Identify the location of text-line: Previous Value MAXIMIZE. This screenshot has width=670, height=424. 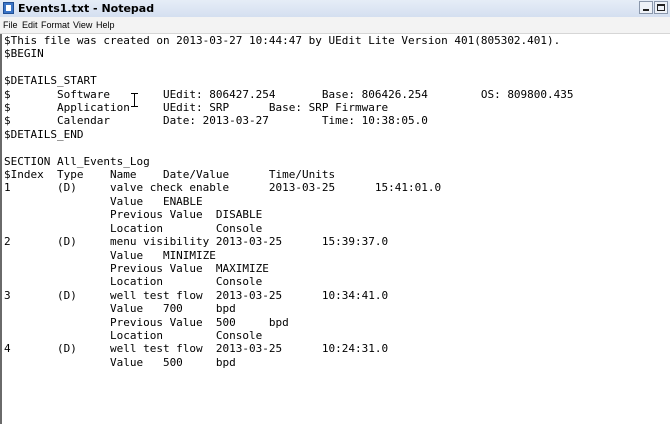
(136, 268).